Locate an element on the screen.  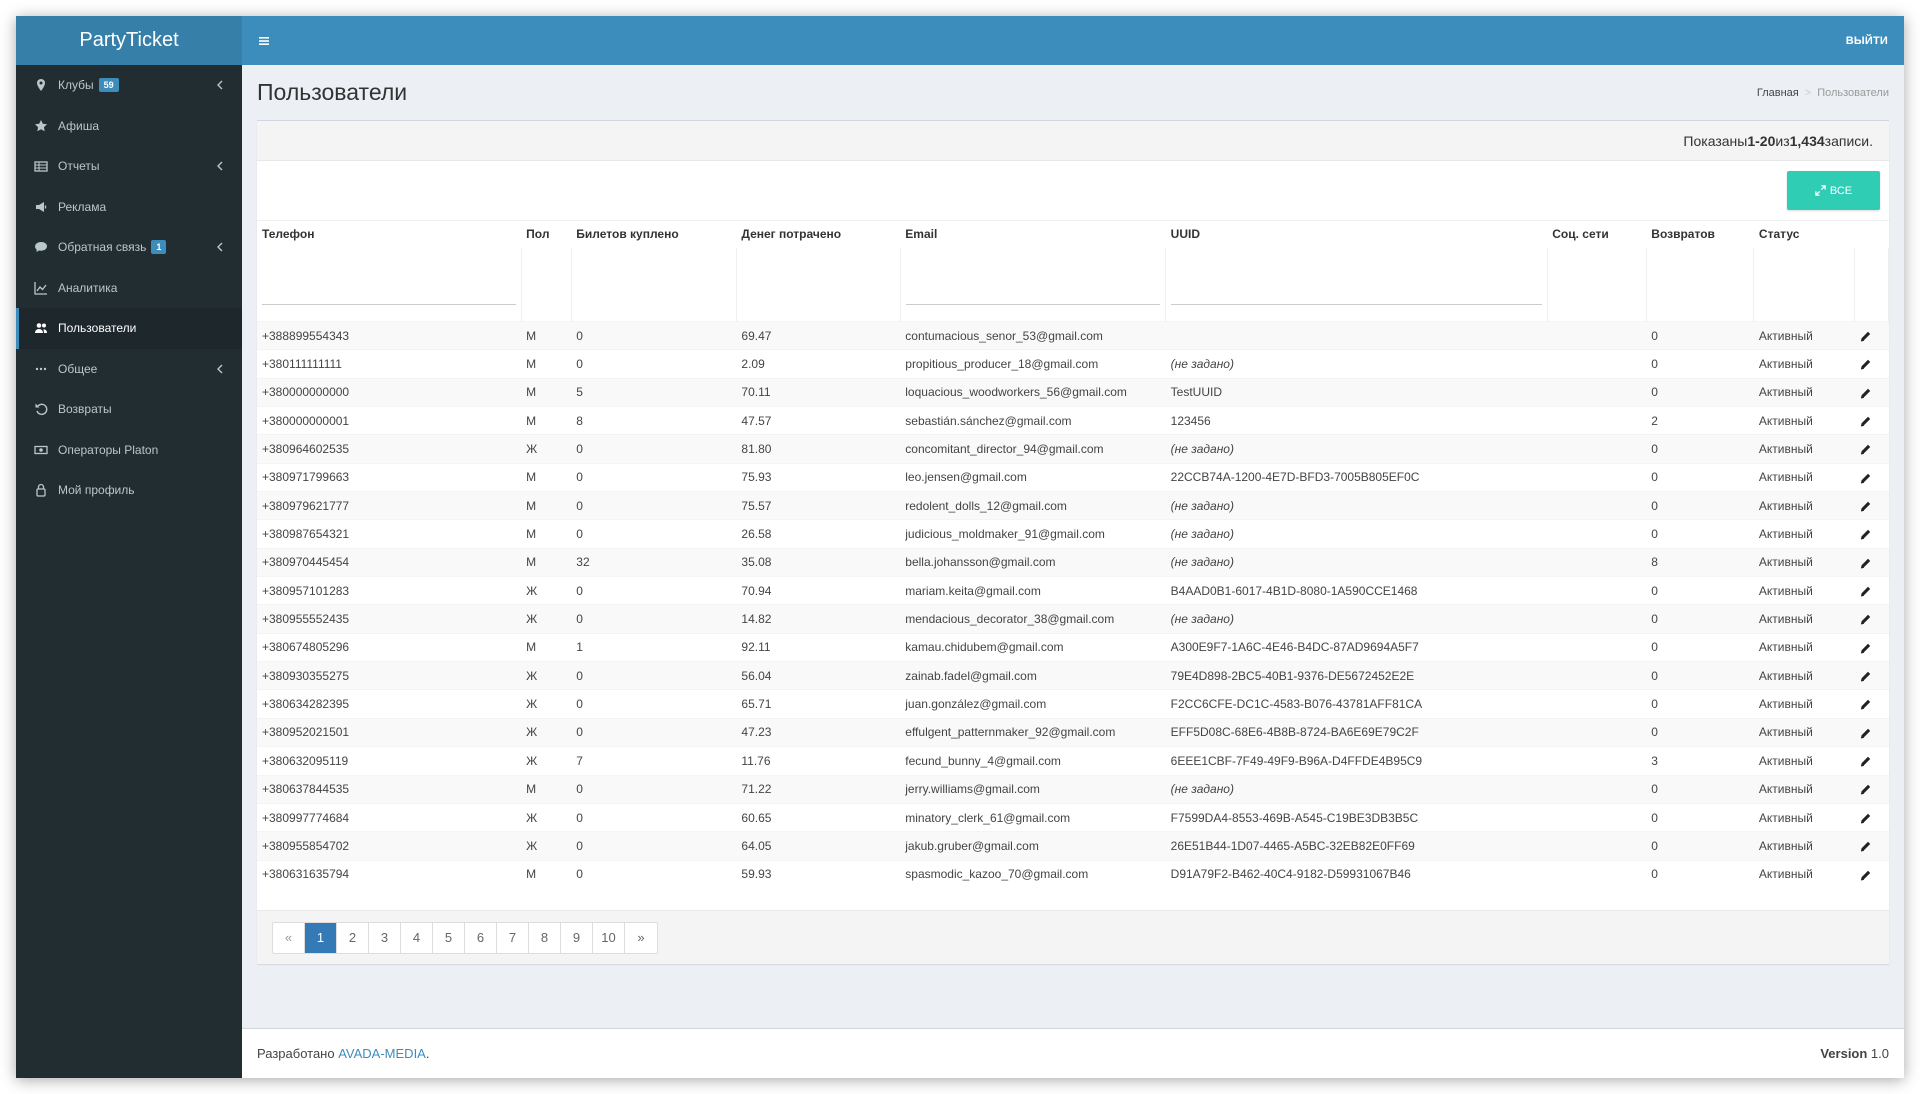
uuid-filter-input is located at coordinates (1356, 291).